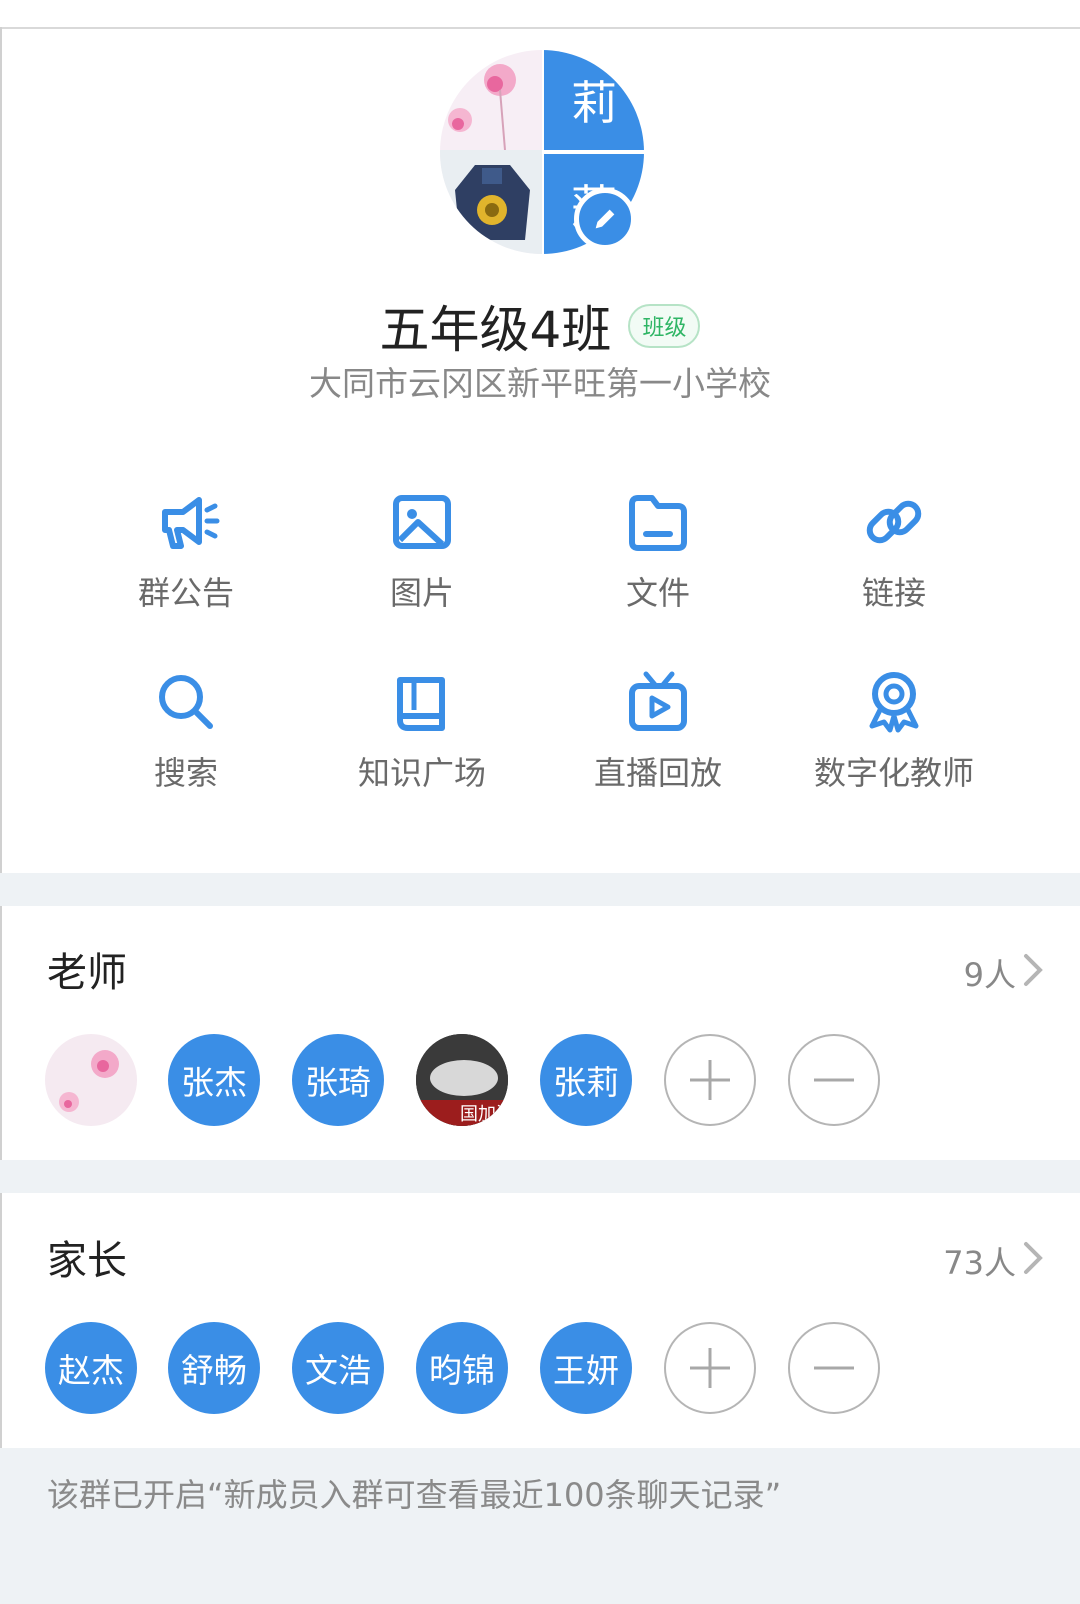 This screenshot has height=1604, width=1080. Describe the element at coordinates (658, 732) in the screenshot. I see `live-replay-button: 直播回放` at that location.